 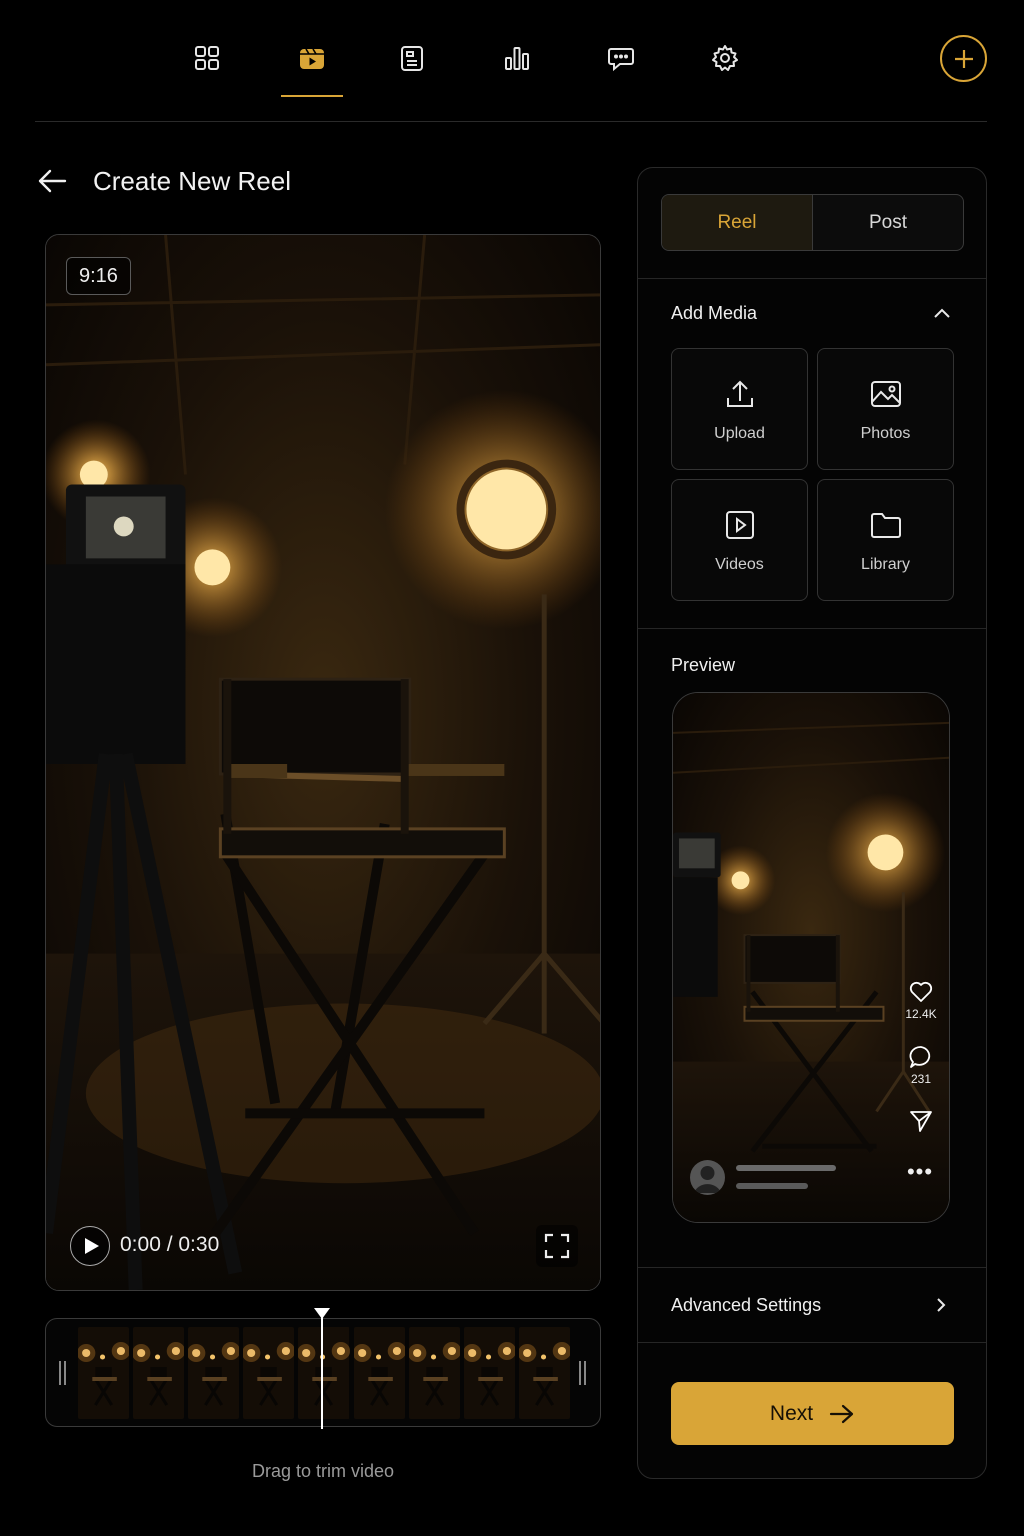 What do you see at coordinates (885, 394) in the screenshot?
I see `image-icon` at bounding box center [885, 394].